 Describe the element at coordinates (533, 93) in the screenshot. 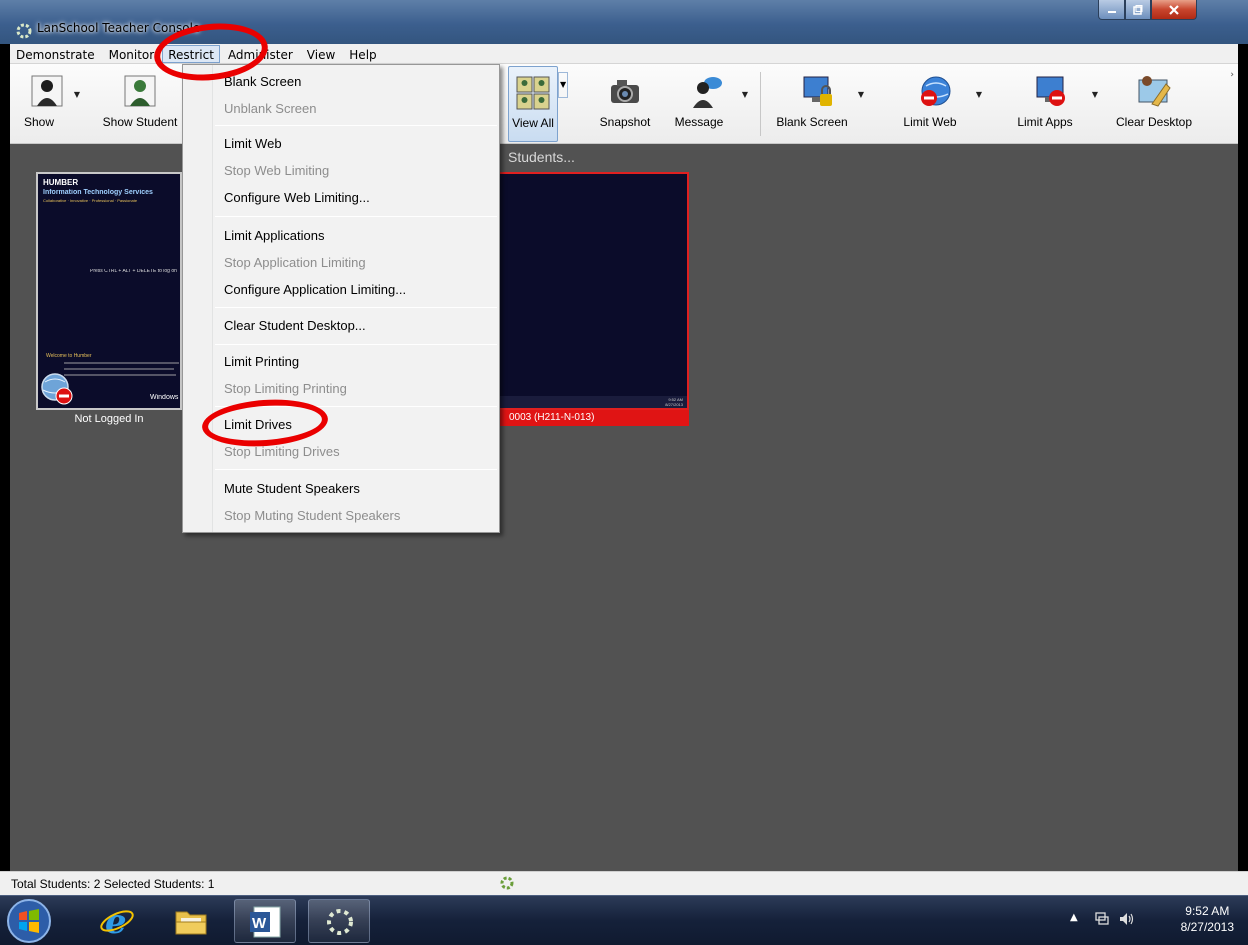

I see `view-all-thumbnails-icon` at that location.